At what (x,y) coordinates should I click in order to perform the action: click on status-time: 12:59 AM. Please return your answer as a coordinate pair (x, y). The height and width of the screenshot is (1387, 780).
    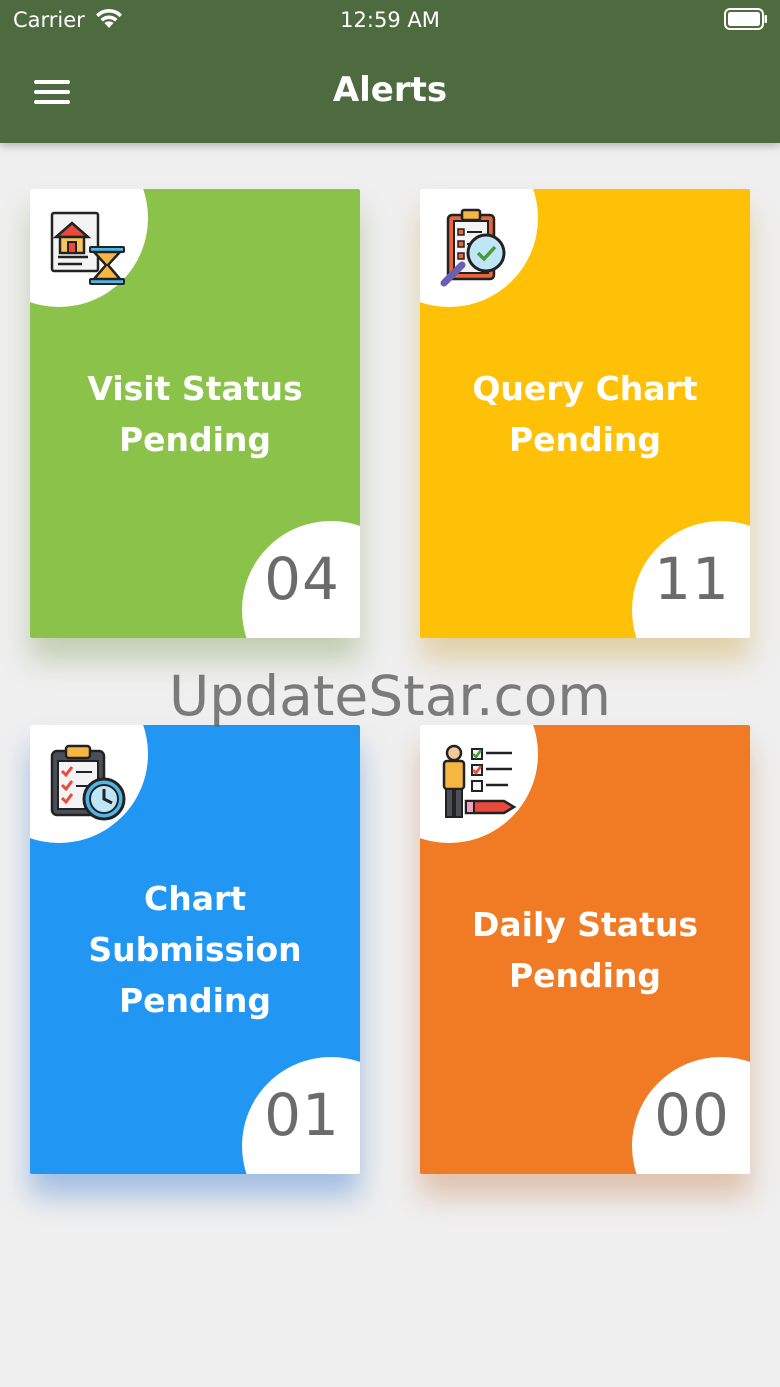
    Looking at the image, I should click on (390, 20).